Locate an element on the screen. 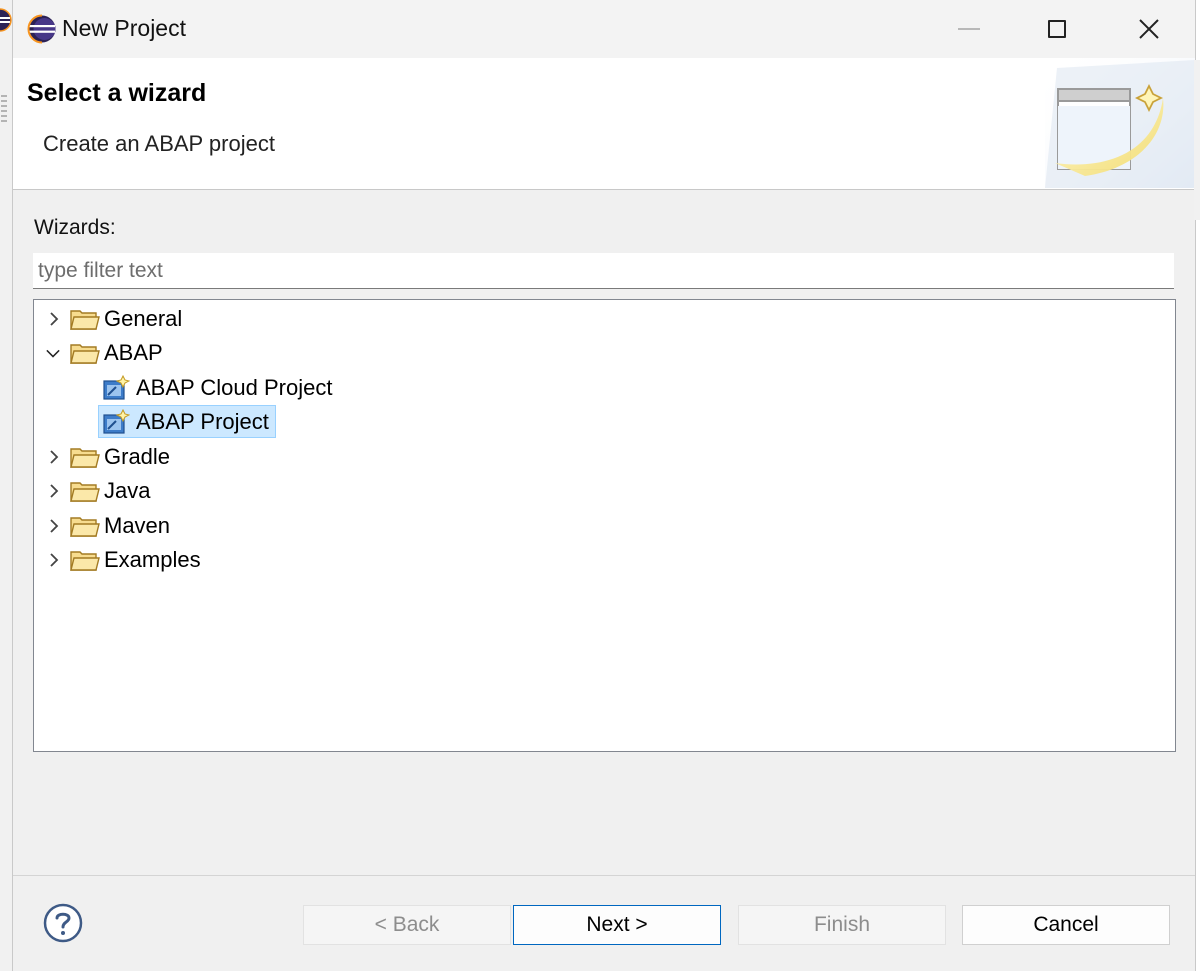 This screenshot has width=1200, height=971. tree-item-label: Examples is located at coordinates (152, 559).